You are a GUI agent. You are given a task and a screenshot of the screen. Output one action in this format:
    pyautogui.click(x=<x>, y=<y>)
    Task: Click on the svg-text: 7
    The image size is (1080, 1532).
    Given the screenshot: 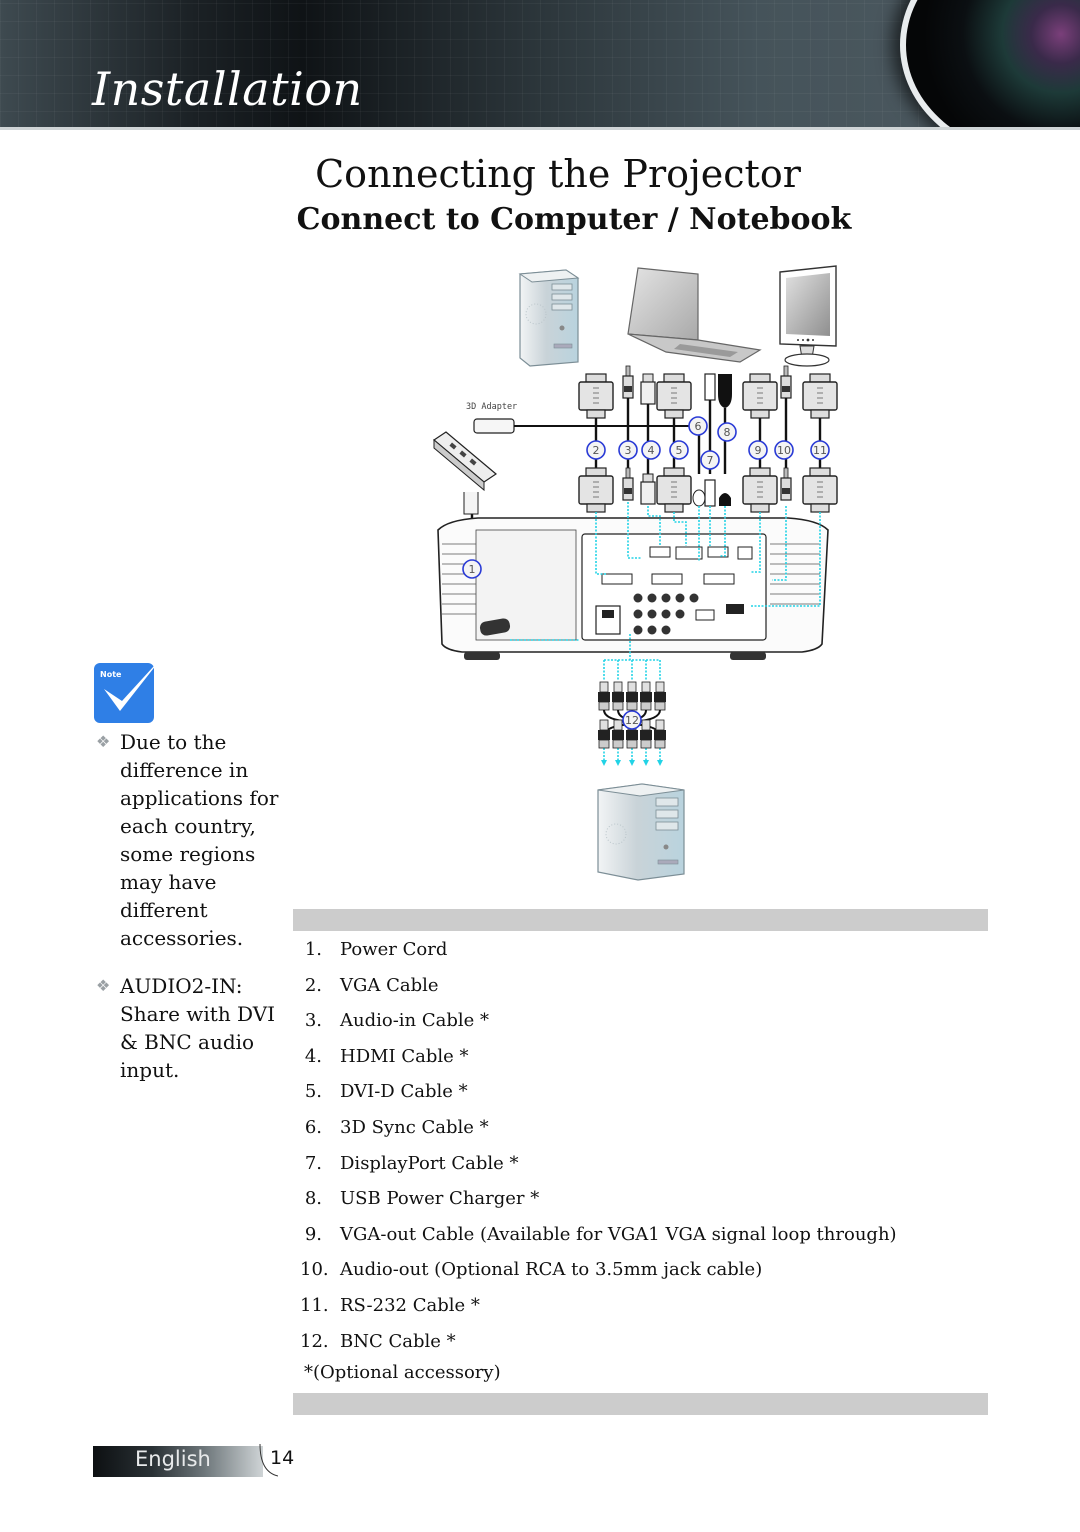 What is the action you would take?
    pyautogui.click(x=710, y=460)
    